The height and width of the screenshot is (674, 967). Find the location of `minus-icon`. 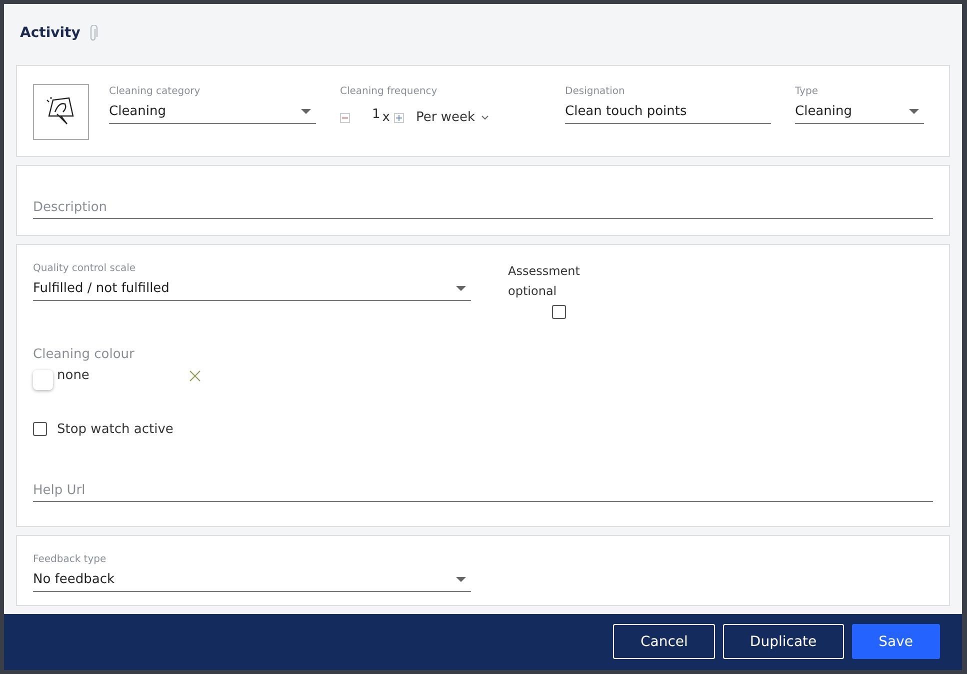

minus-icon is located at coordinates (345, 117).